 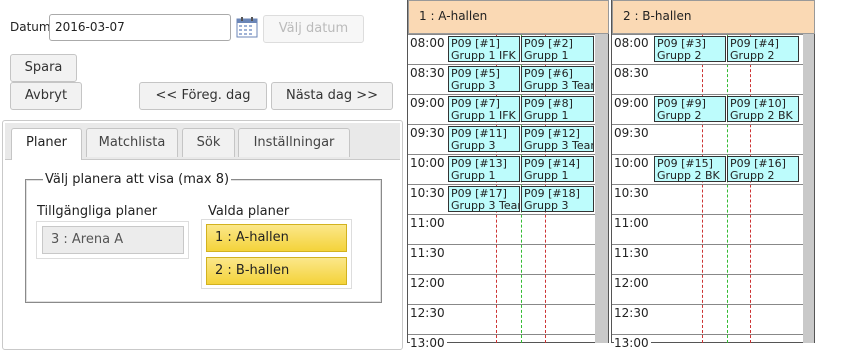 I want to click on selected-title: Valda planer, so click(x=249, y=211).